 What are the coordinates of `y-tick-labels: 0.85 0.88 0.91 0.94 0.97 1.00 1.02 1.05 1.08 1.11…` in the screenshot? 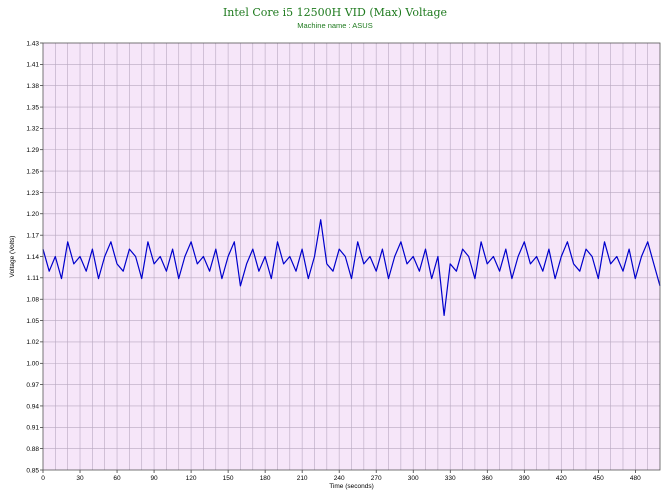 It's located at (32, 257).